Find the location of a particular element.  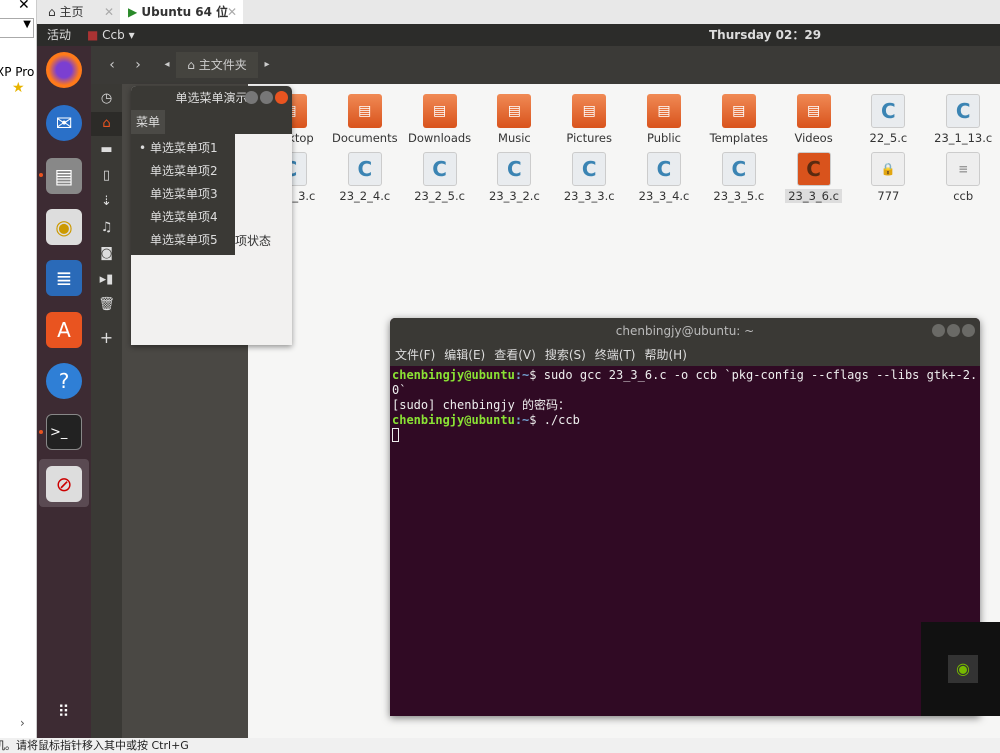

file-item: ▤ Pictures is located at coordinates (589, 119).